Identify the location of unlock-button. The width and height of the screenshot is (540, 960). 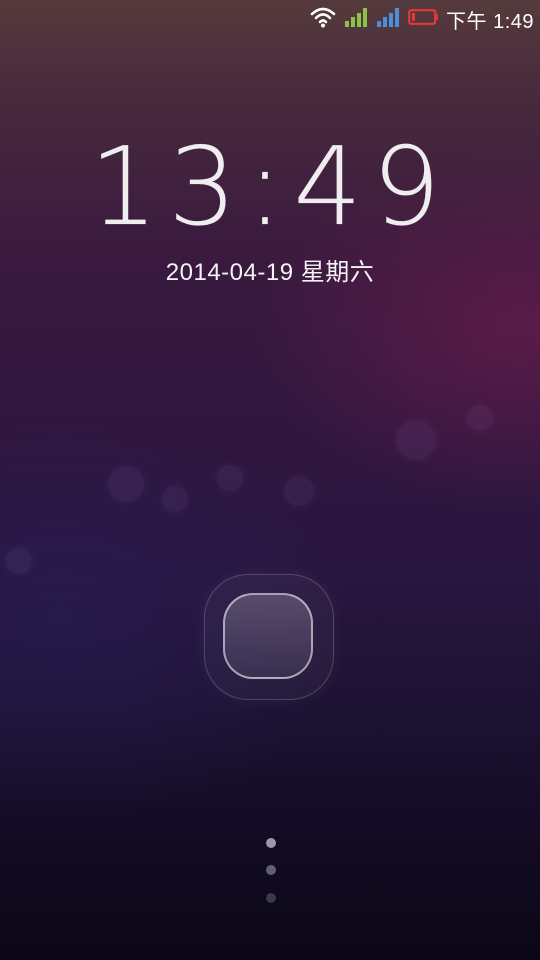
(268, 636).